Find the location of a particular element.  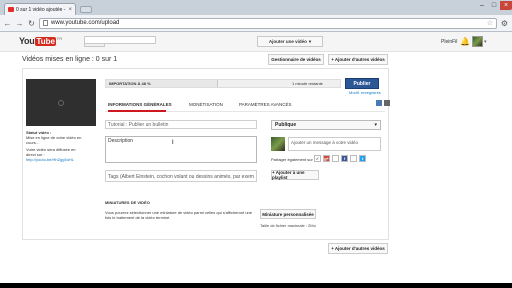

add-video-label: Ajouter une vidéo is located at coordinates (287, 41).